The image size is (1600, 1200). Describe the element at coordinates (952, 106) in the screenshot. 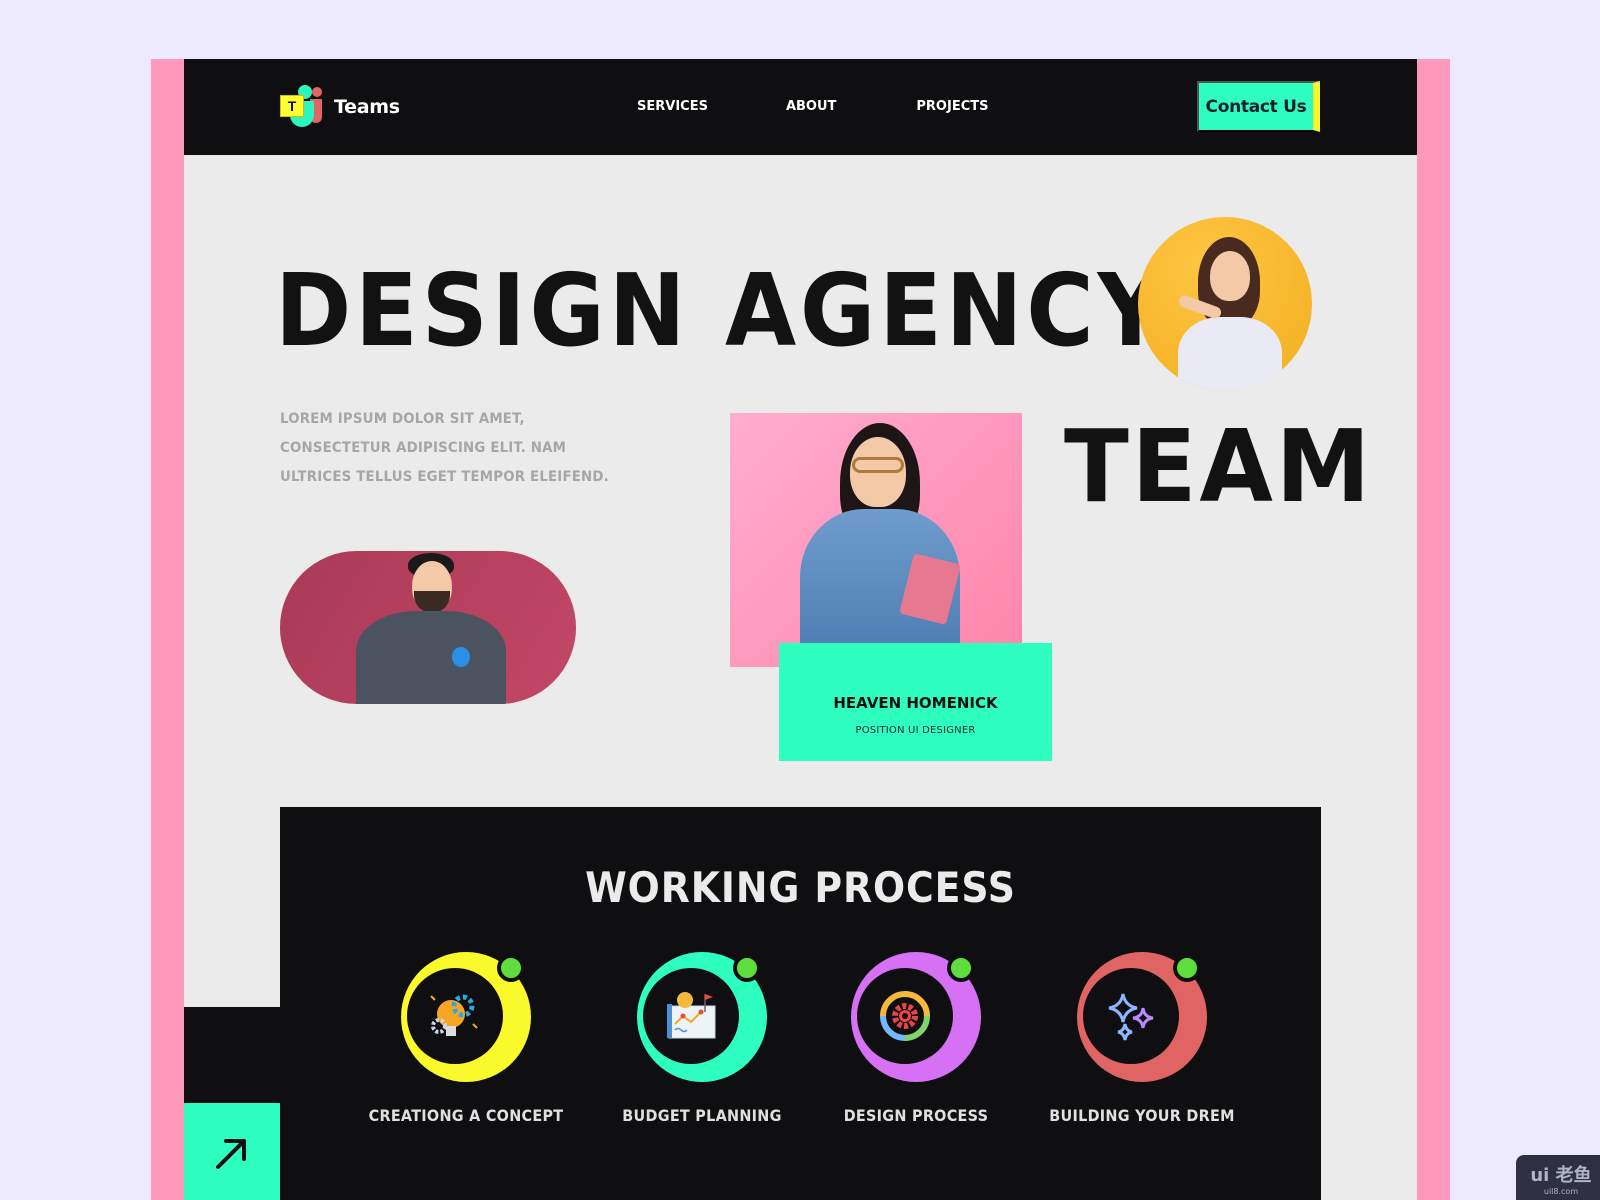

I see `nav-link-projects: PROJECTS` at that location.